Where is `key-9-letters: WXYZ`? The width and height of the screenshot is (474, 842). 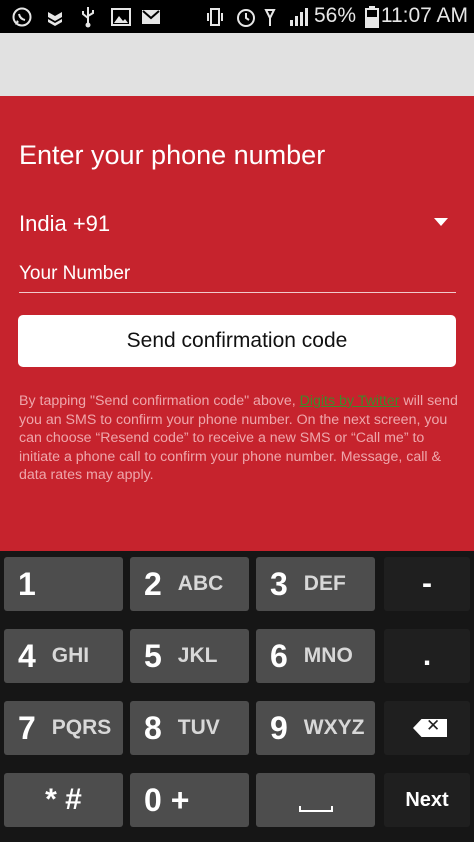
key-9-letters: WXYZ is located at coordinates (334, 727).